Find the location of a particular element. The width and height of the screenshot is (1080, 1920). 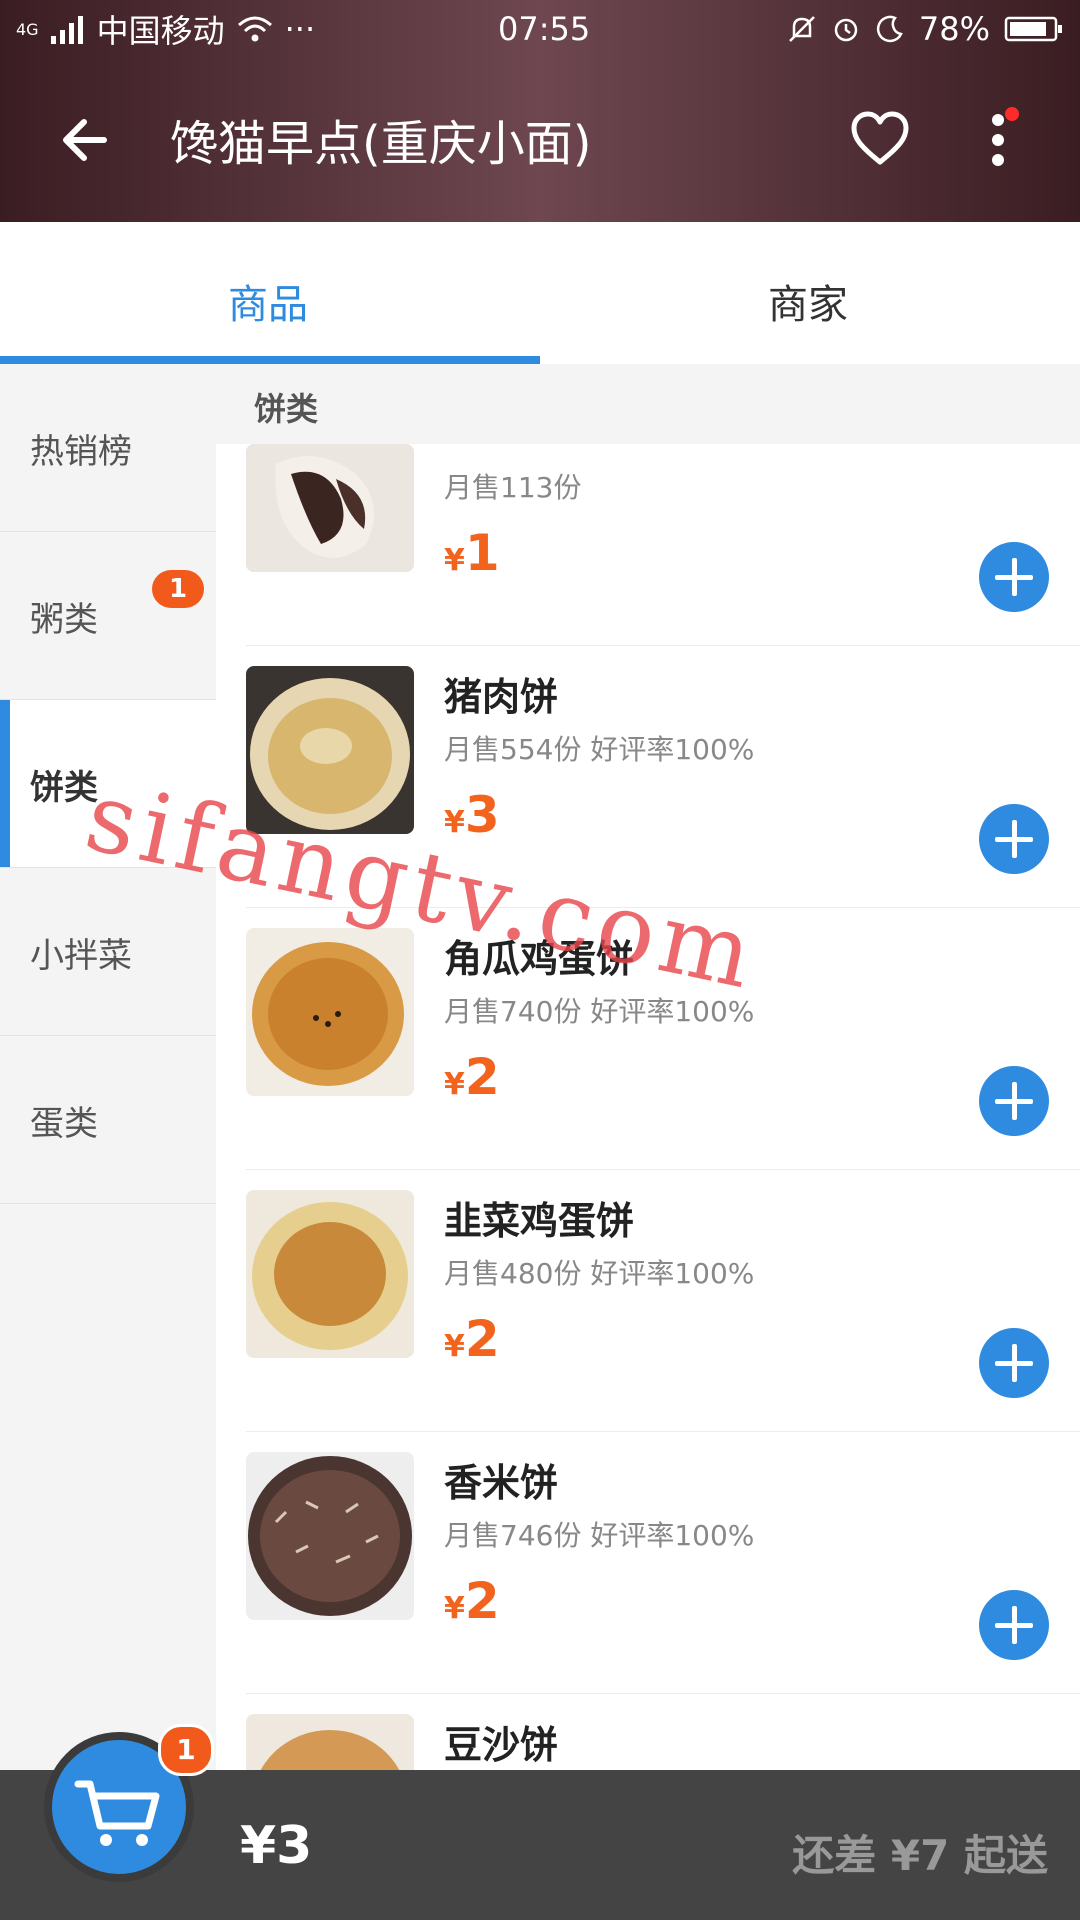

sidebar-item-hot: 热销榜 is located at coordinates (108, 448).